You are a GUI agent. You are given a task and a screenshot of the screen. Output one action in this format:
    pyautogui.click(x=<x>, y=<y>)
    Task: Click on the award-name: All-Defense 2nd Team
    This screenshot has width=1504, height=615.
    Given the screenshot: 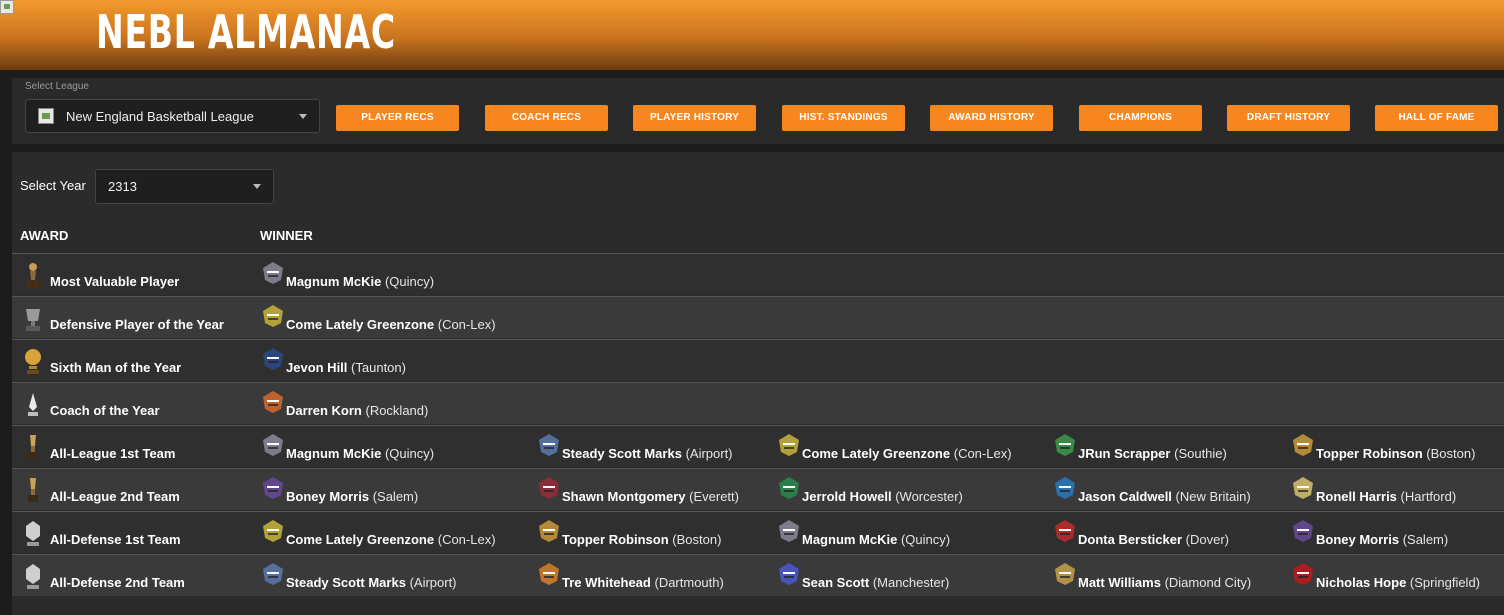 What is the action you would take?
    pyautogui.click(x=117, y=582)
    